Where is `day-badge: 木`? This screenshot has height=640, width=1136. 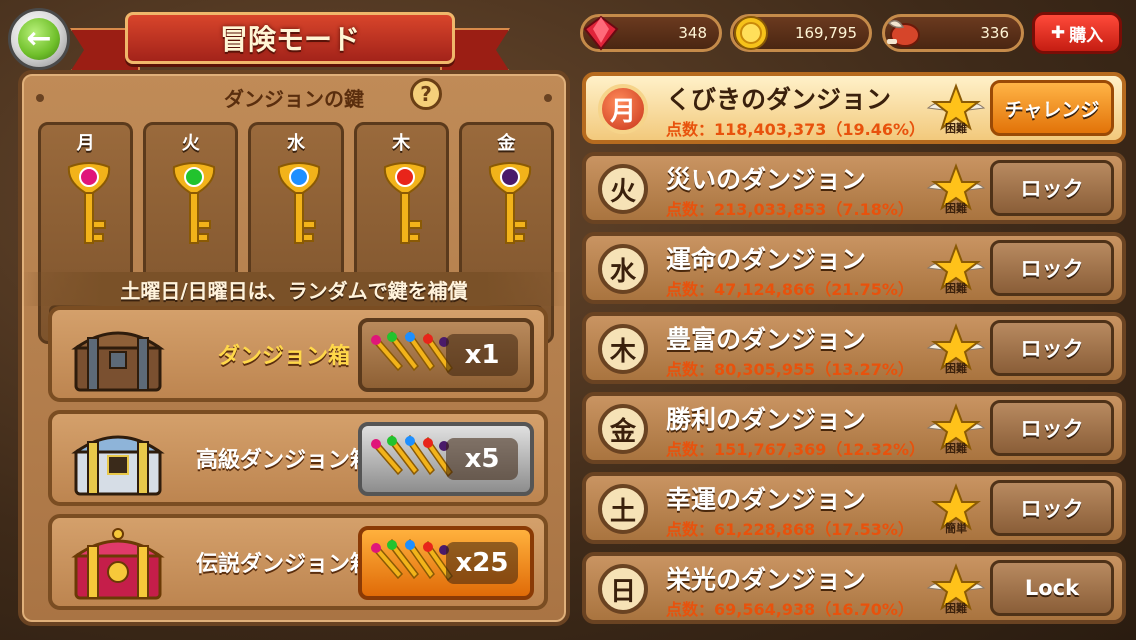 day-badge: 木 is located at coordinates (623, 349).